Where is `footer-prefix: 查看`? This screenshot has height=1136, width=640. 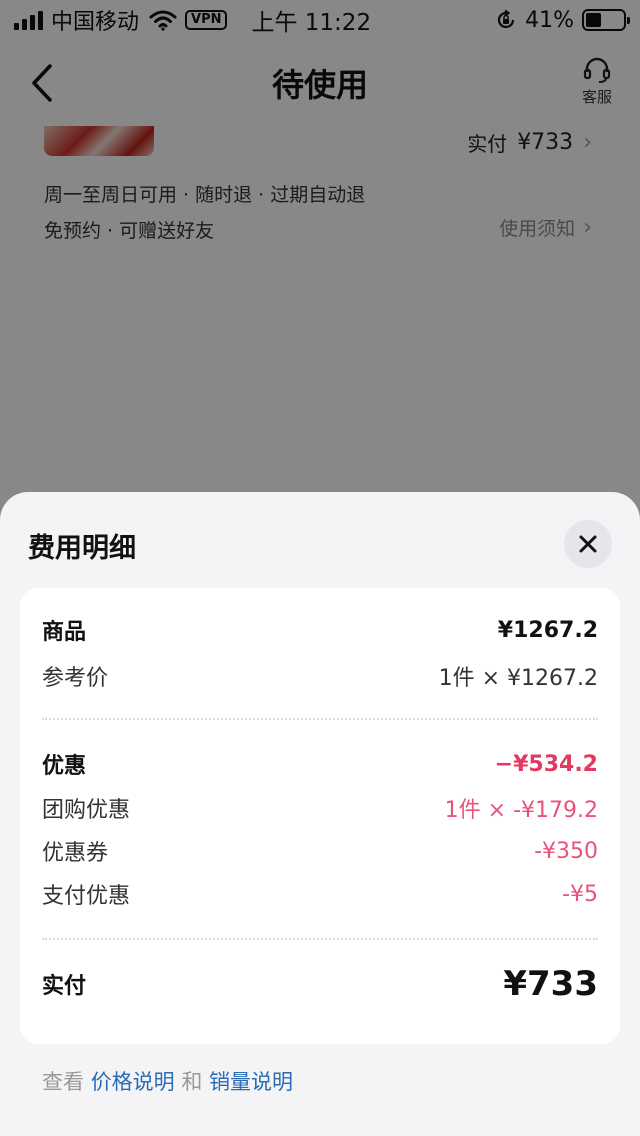
footer-prefix: 查看 is located at coordinates (63, 1082).